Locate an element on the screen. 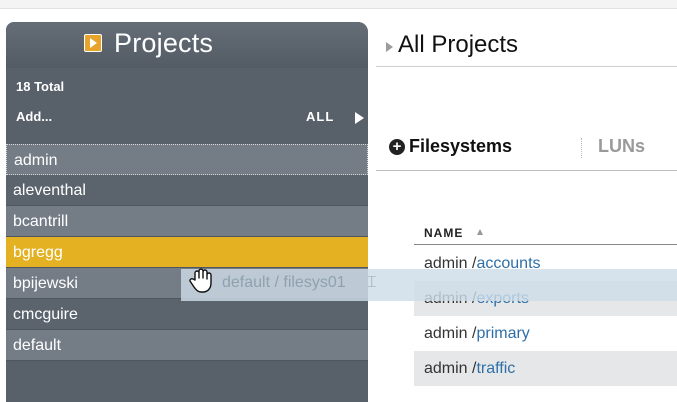 The height and width of the screenshot is (402, 677). drag-ghost-label: default / filesys01 is located at coordinates (284, 282).